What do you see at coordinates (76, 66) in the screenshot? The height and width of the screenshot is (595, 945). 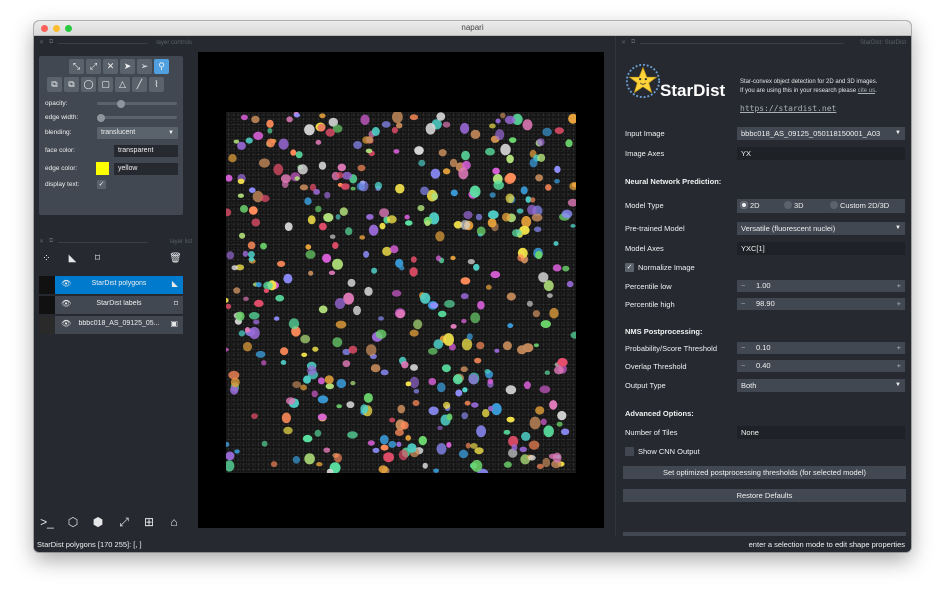 I see `vertex-remove-icon: ⤡` at bounding box center [76, 66].